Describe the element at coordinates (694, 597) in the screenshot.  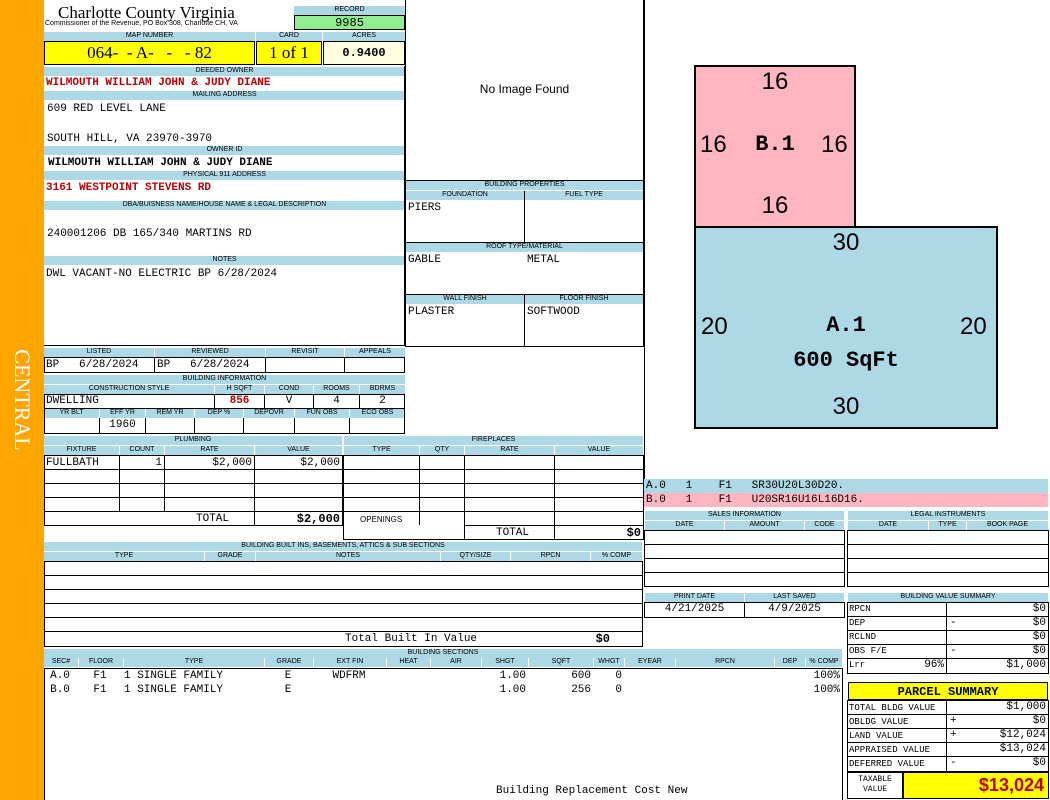
I see `print-date-label: PRINT DATE` at that location.